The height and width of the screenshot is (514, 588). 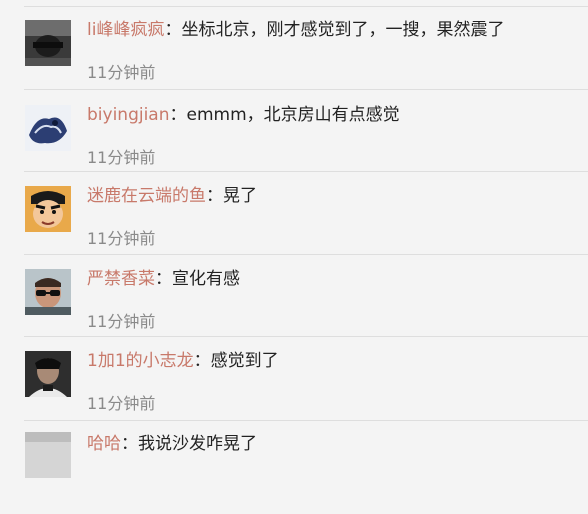 I want to click on comment-text: 感觉到了, so click(x=244, y=361).